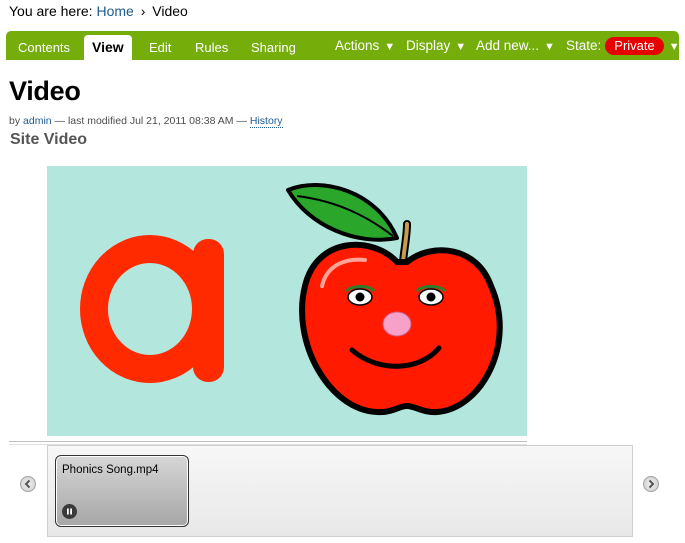 The height and width of the screenshot is (543, 685). What do you see at coordinates (273, 47) in the screenshot?
I see `tab-sharing: Sharing` at bounding box center [273, 47].